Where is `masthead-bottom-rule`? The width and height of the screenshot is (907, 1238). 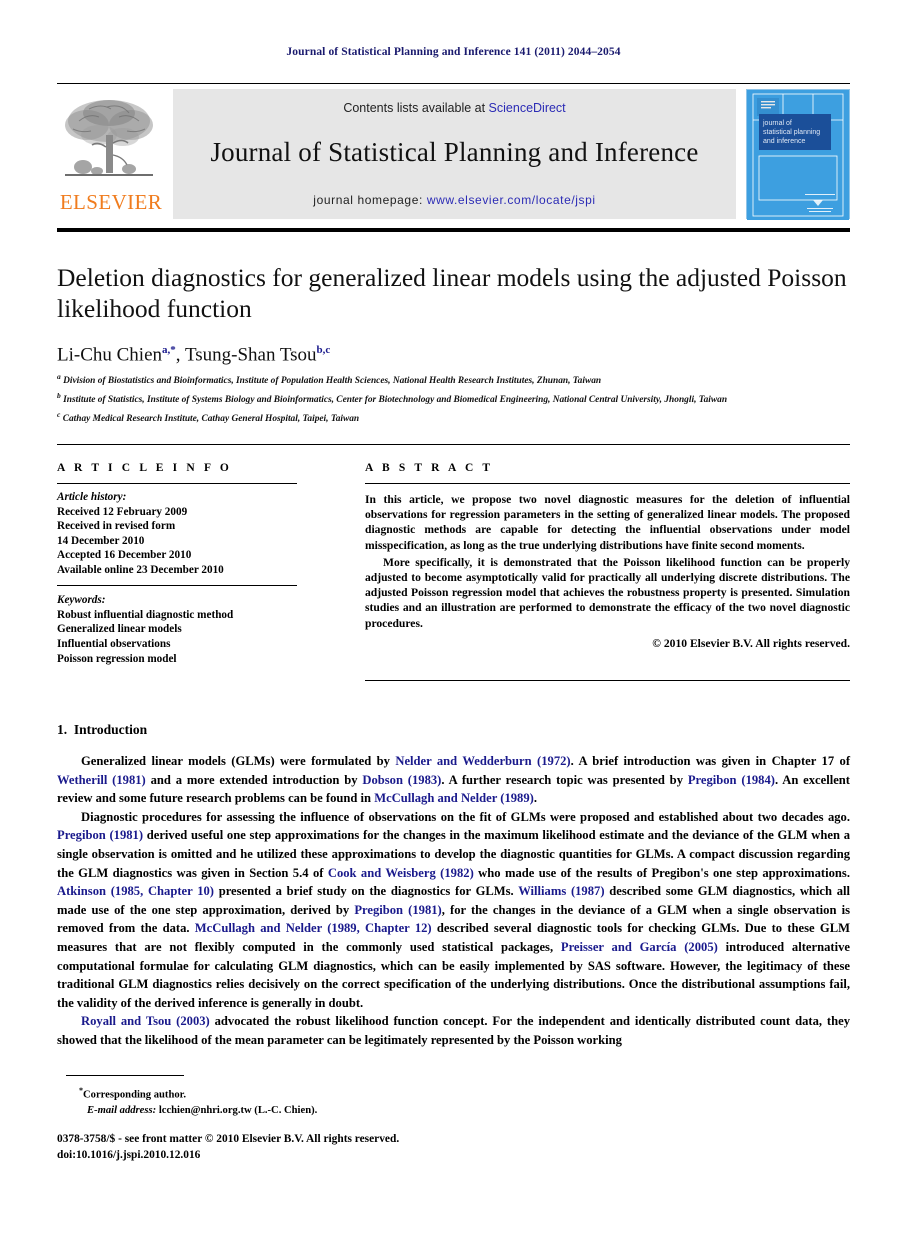 masthead-bottom-rule is located at coordinates (453, 230).